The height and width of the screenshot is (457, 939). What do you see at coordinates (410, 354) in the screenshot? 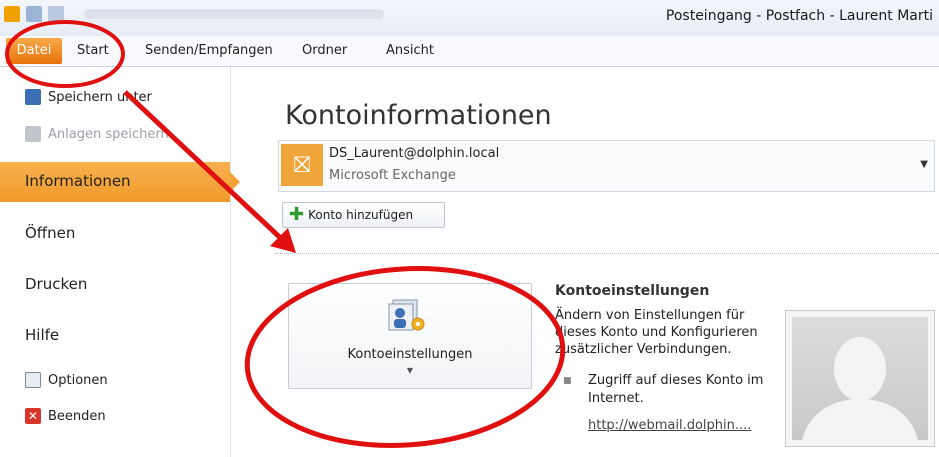
I see `account-settings-label: Kontoeinstellungen` at bounding box center [410, 354].